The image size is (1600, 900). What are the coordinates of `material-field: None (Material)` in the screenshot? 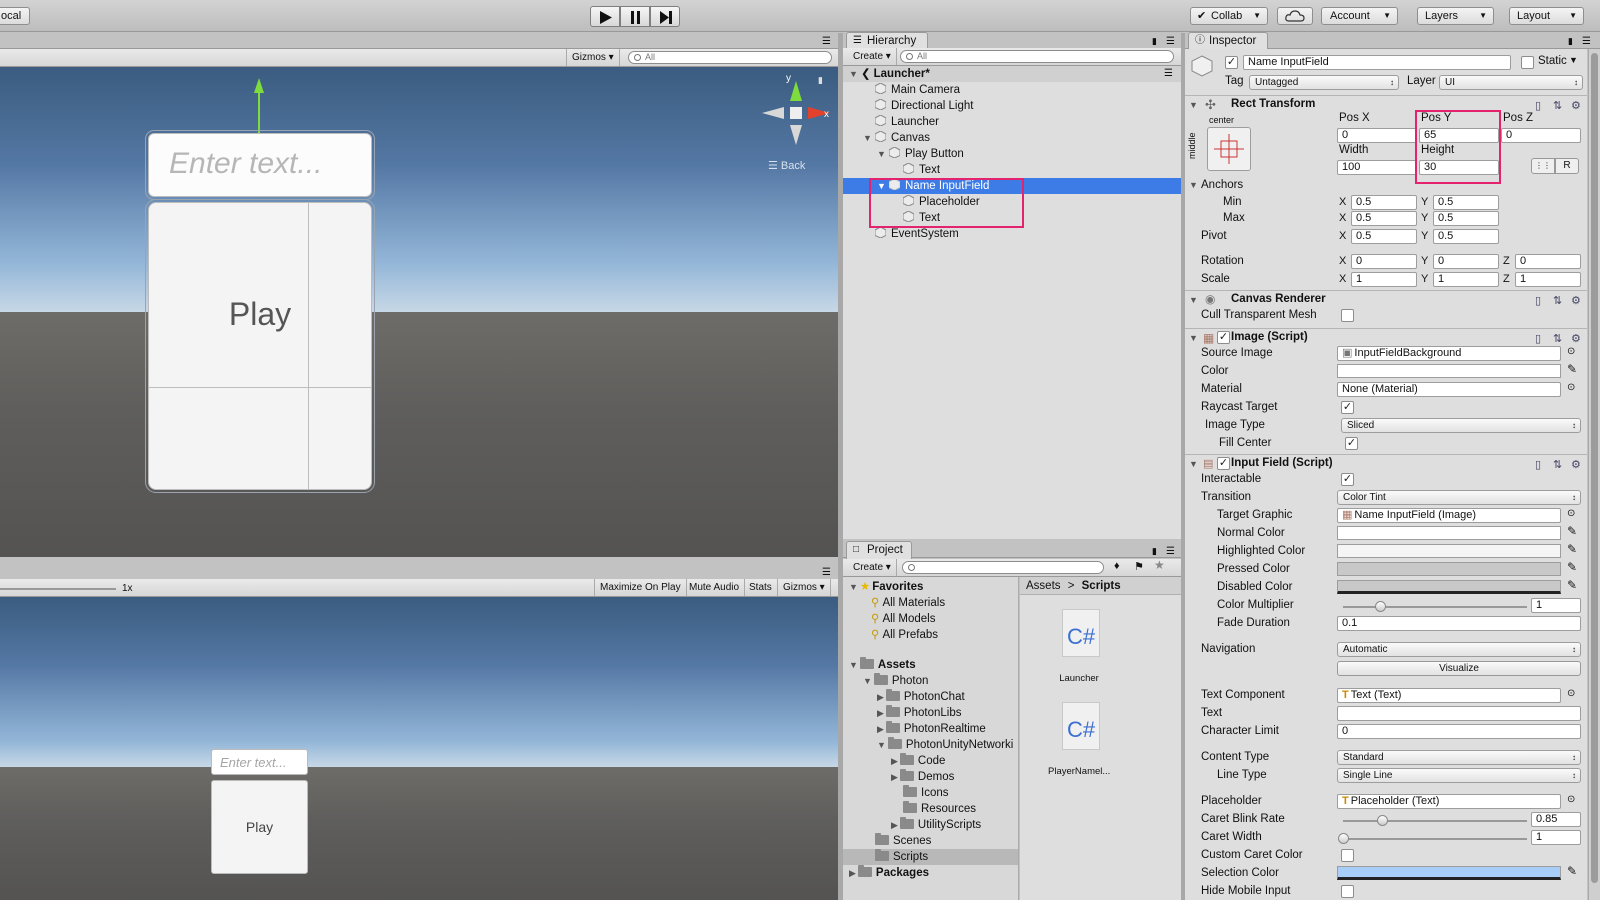 It's located at (1449, 389).